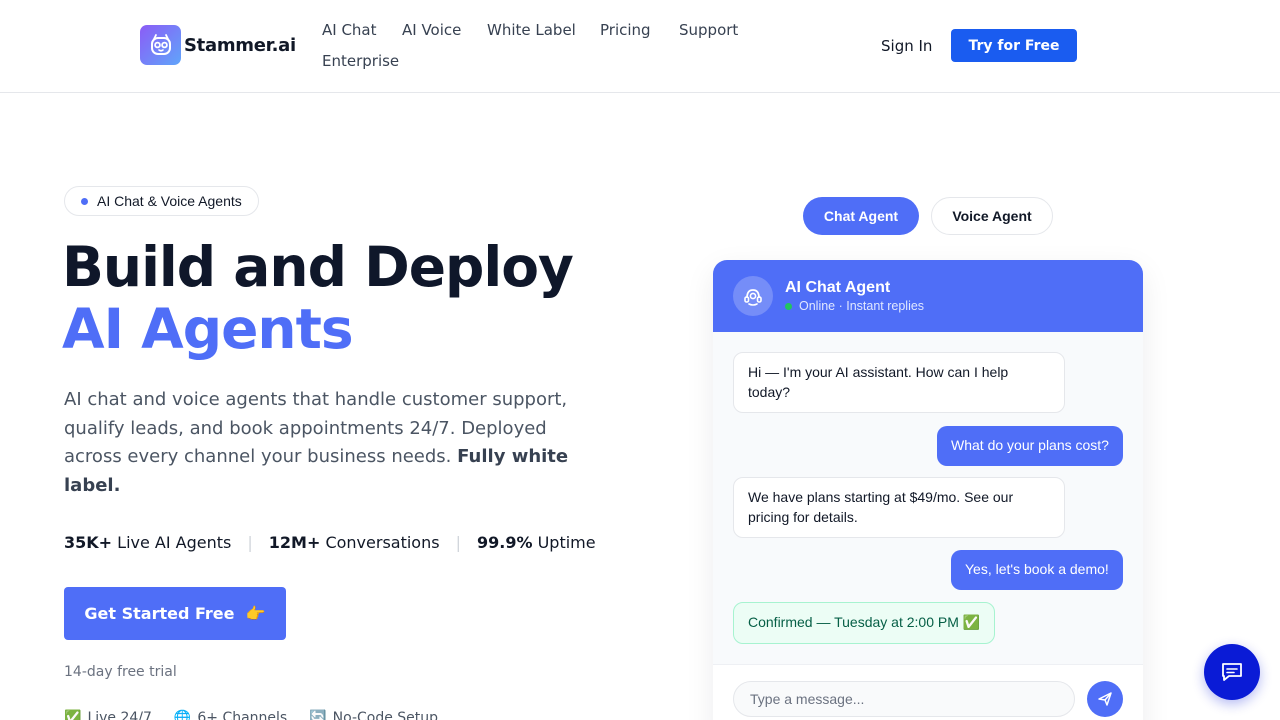  Describe the element at coordinates (864, 623) in the screenshot. I see `confirmation-message: Confirmed — Tuesday at 2:00 PM ✅` at that location.